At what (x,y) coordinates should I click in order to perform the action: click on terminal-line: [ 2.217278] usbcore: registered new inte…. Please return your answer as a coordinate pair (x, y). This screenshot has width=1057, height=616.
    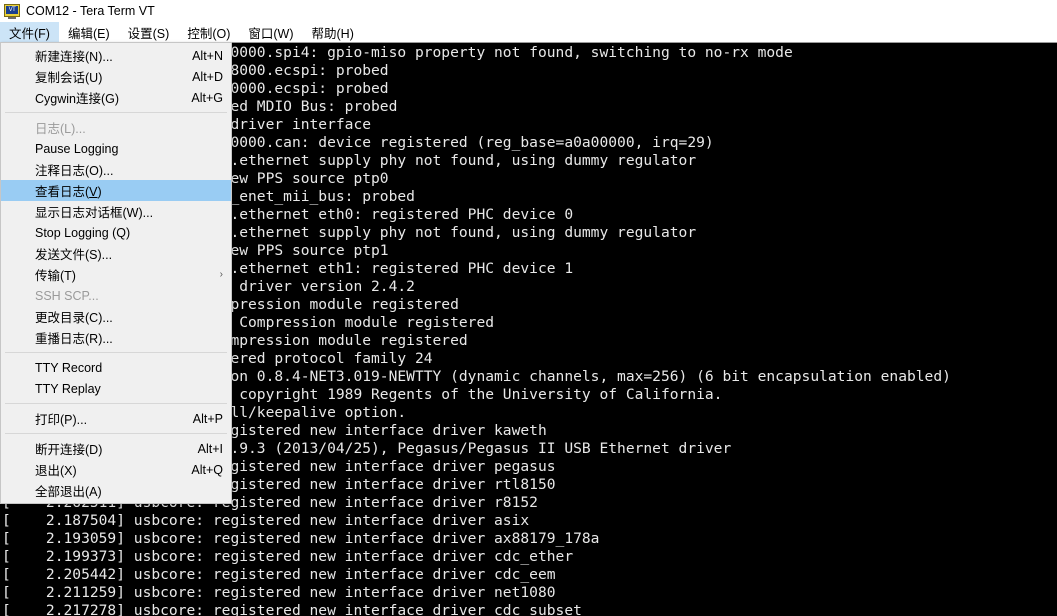
    Looking at the image, I should click on (292, 609).